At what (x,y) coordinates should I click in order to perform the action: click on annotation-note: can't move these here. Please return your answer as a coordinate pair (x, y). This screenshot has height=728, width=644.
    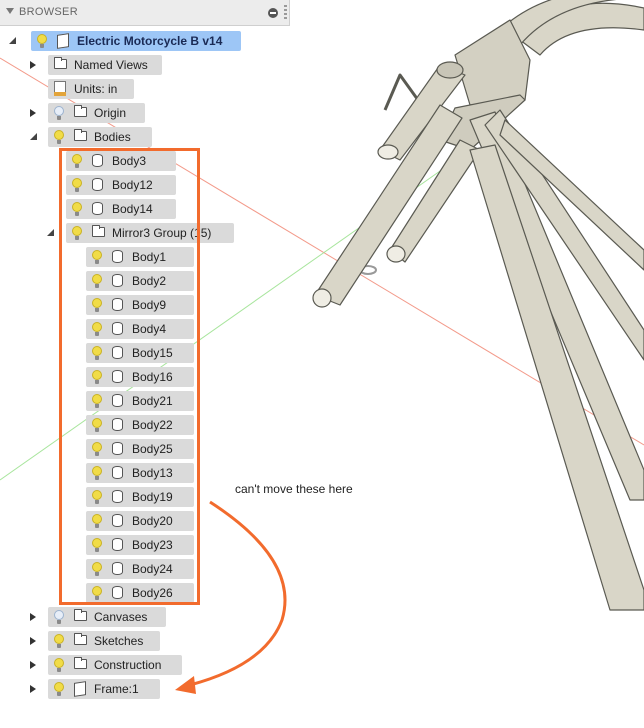
    Looking at the image, I should click on (294, 489).